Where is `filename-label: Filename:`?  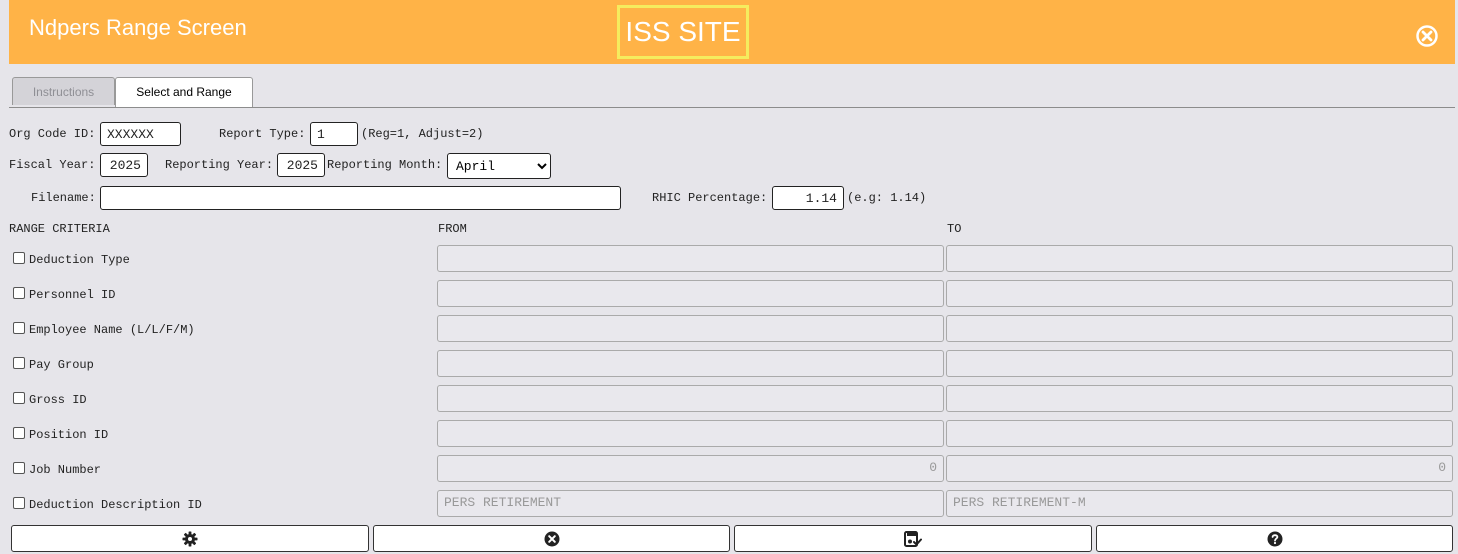 filename-label: Filename: is located at coordinates (63, 198).